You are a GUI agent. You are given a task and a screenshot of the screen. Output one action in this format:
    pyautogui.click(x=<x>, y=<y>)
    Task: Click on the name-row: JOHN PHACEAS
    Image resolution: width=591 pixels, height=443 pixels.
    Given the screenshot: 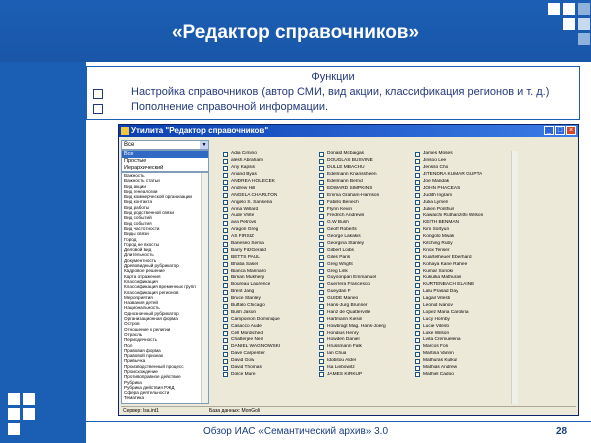 What is the action you would take?
    pyautogui.click(x=460, y=188)
    